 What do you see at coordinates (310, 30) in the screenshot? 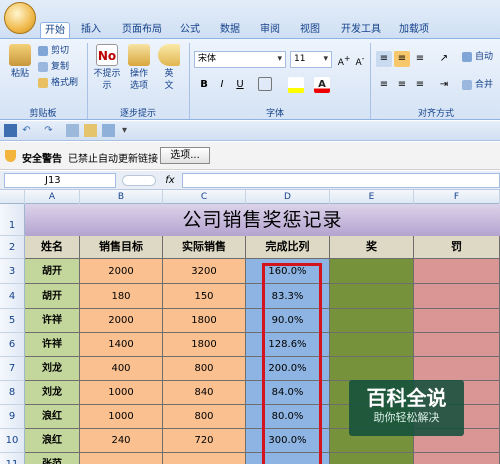
I see `tab-view: 视图` at bounding box center [310, 30].